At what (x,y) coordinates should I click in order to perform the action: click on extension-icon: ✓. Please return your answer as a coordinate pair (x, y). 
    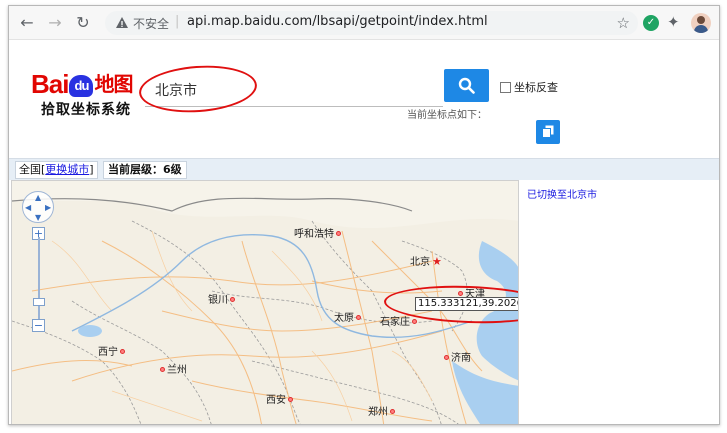
    Looking at the image, I should click on (651, 23).